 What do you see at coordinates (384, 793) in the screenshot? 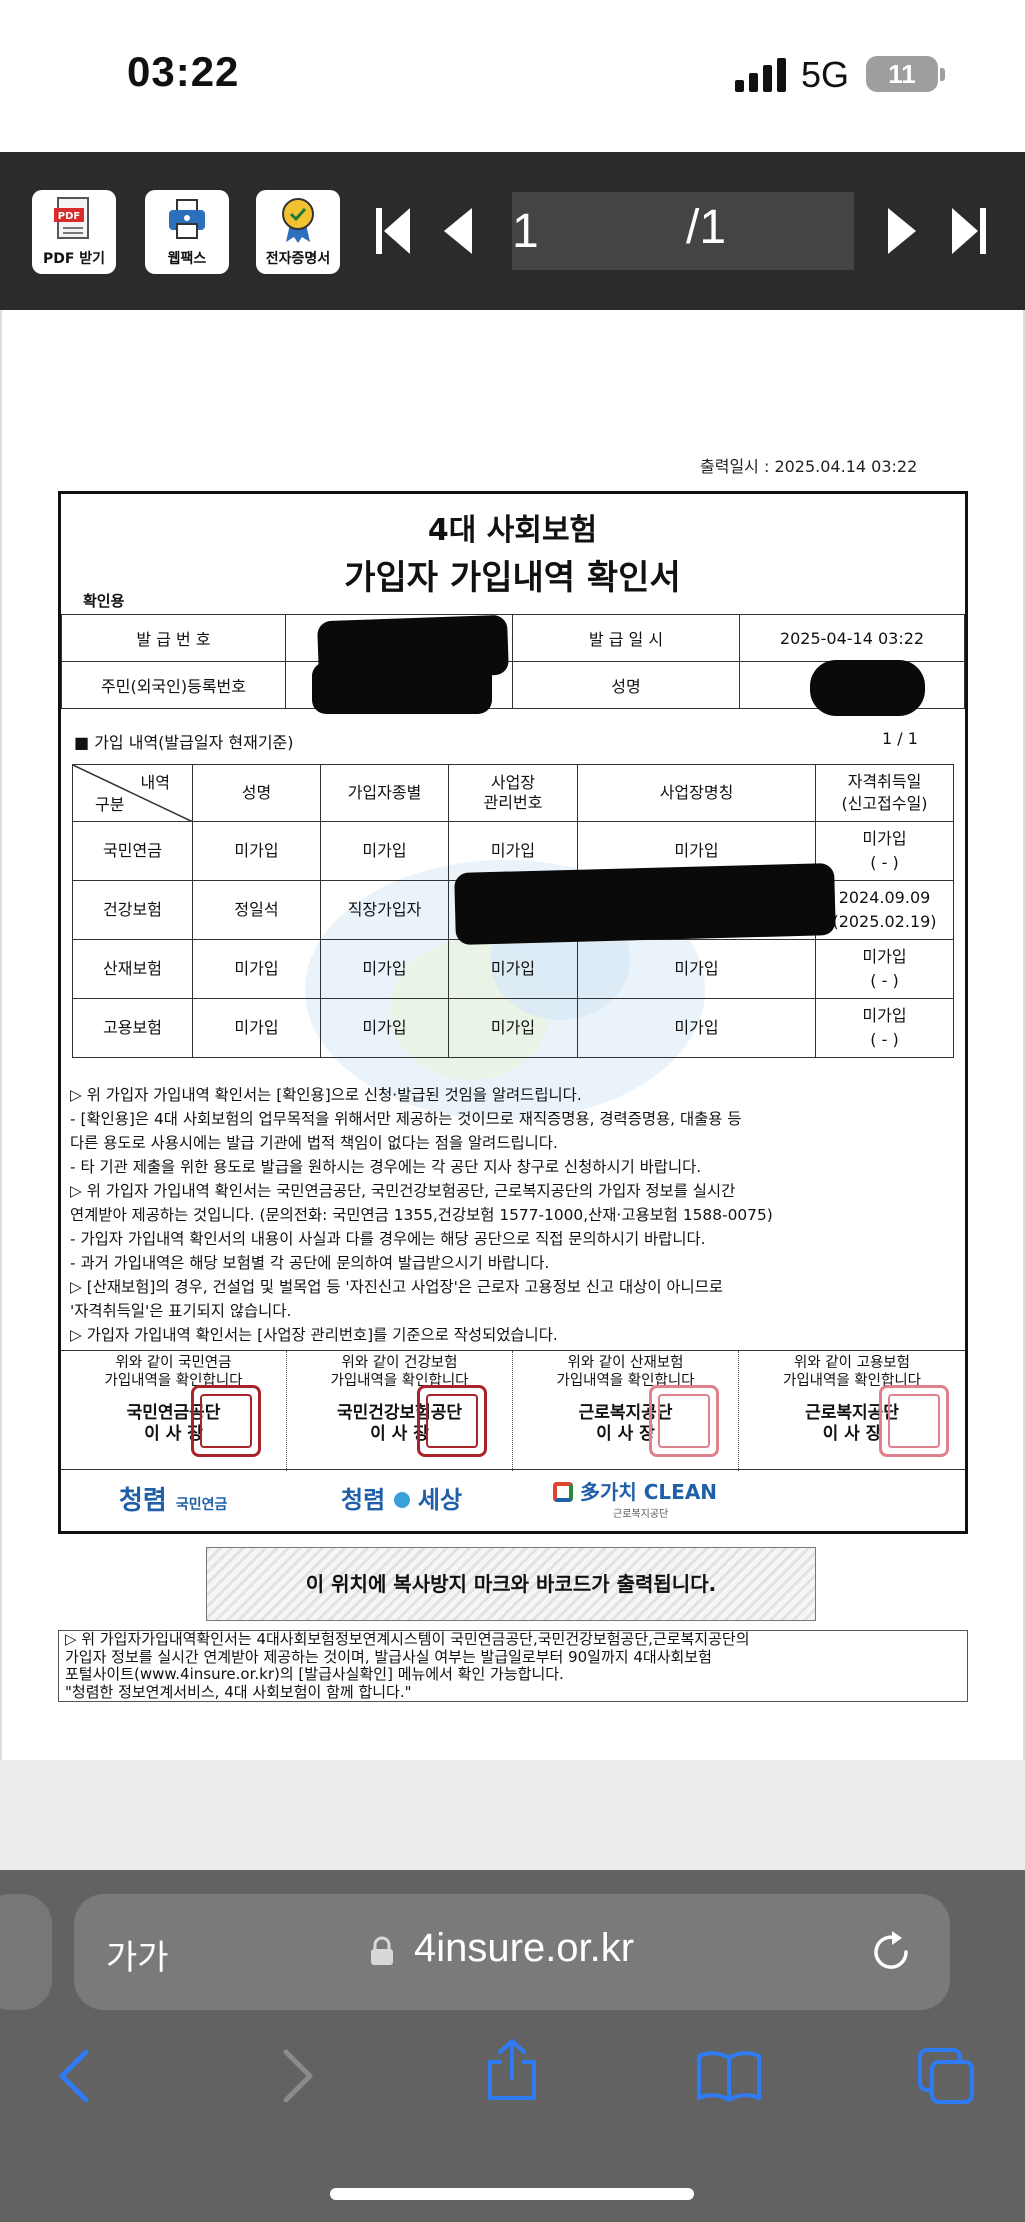
I see `header-kind: 가입자종별` at bounding box center [384, 793].